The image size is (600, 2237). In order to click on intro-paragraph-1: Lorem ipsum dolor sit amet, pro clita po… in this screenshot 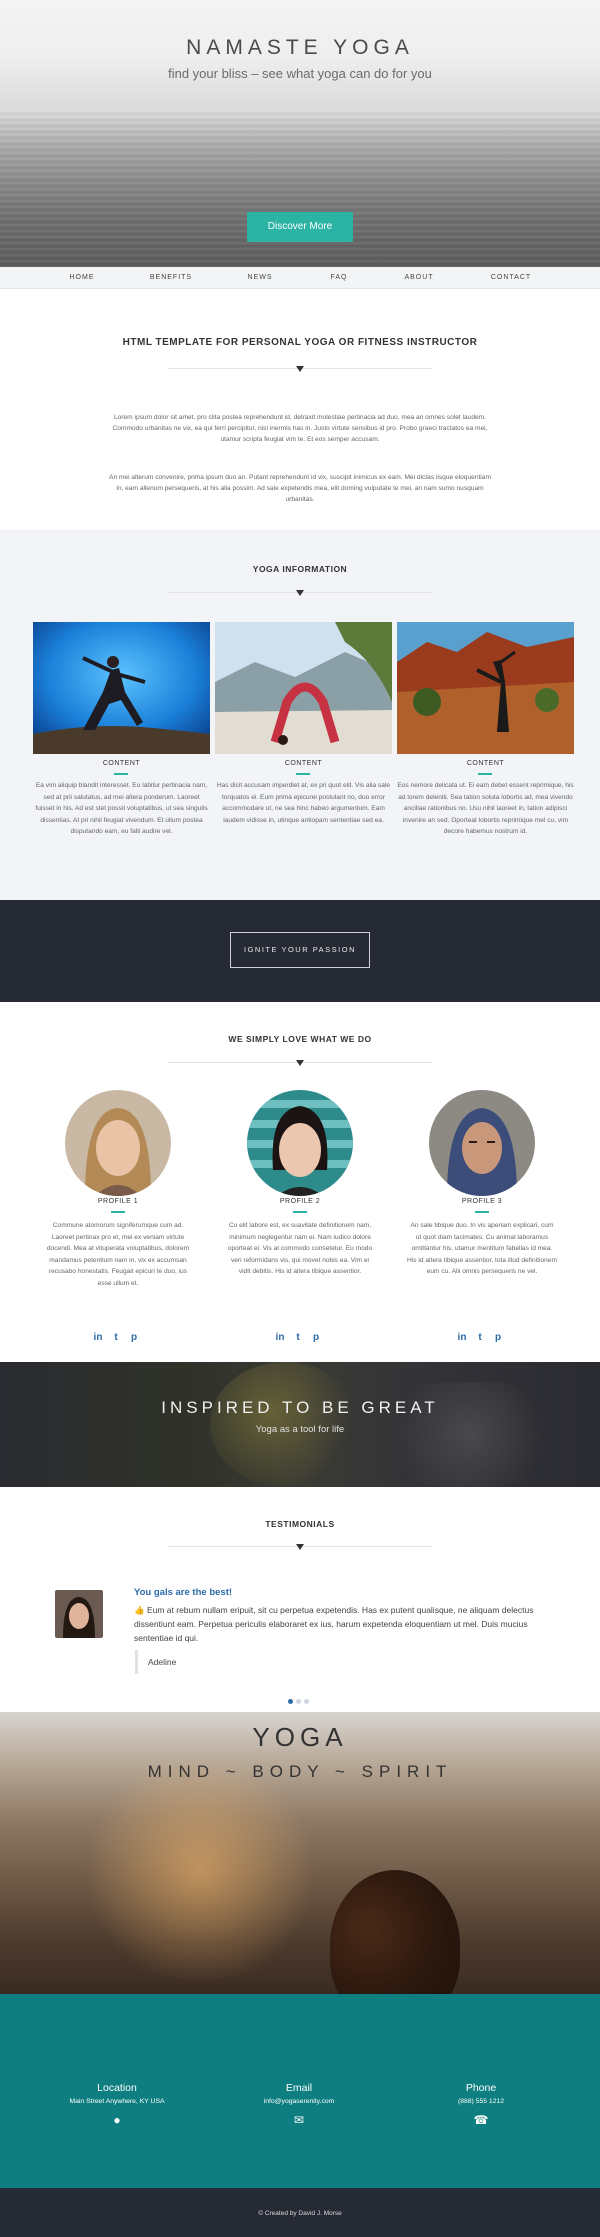, I will do `click(300, 428)`.